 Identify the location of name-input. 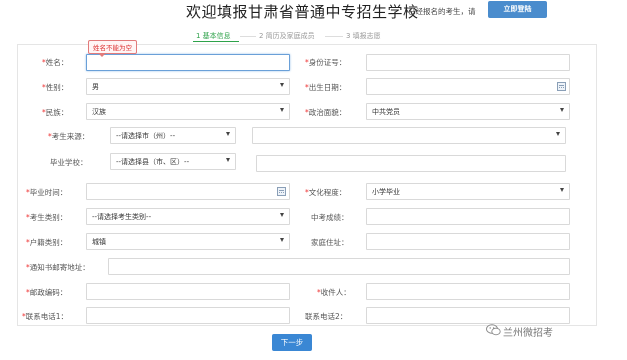
(188, 62).